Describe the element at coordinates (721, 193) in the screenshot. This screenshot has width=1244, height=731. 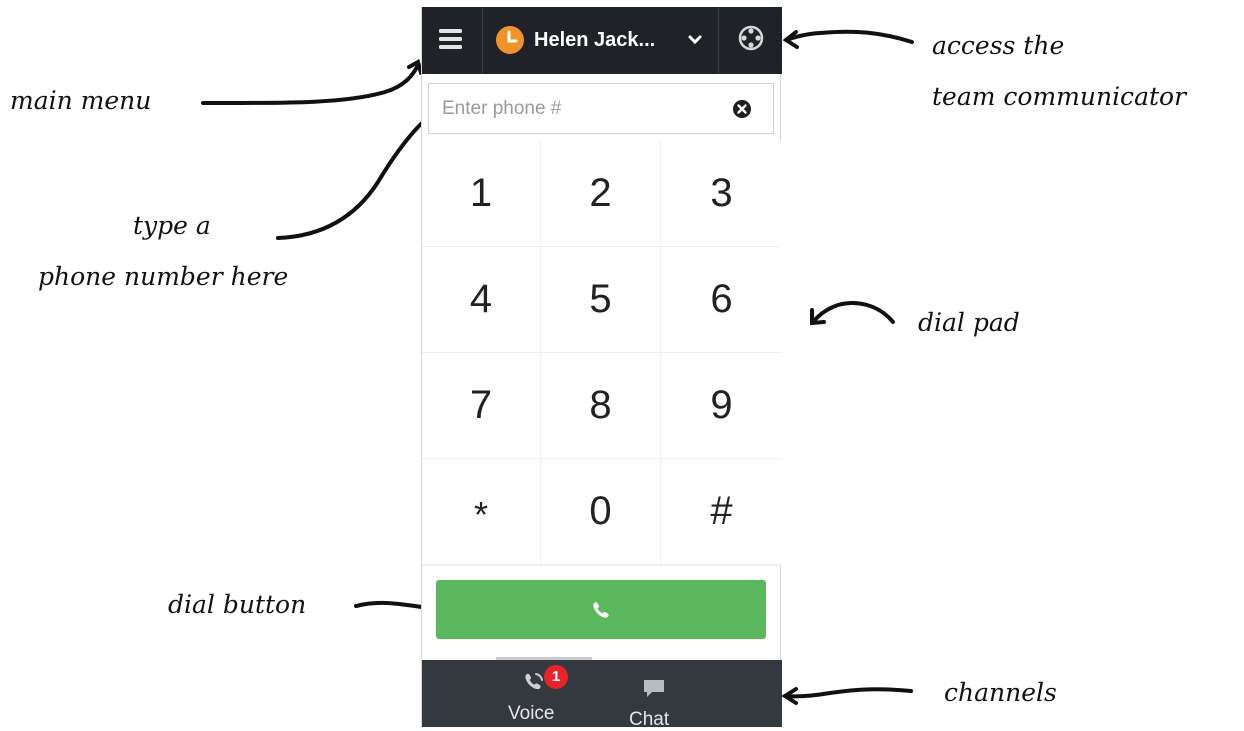
I see `dial-key-3: 3` at that location.